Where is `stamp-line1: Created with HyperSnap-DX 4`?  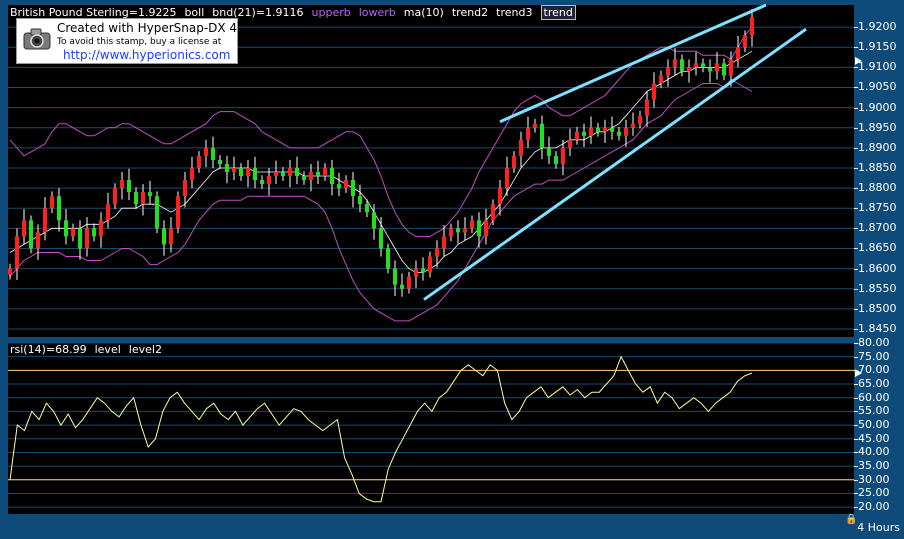 stamp-line1: Created with HyperSnap-DX 4 is located at coordinates (147, 28).